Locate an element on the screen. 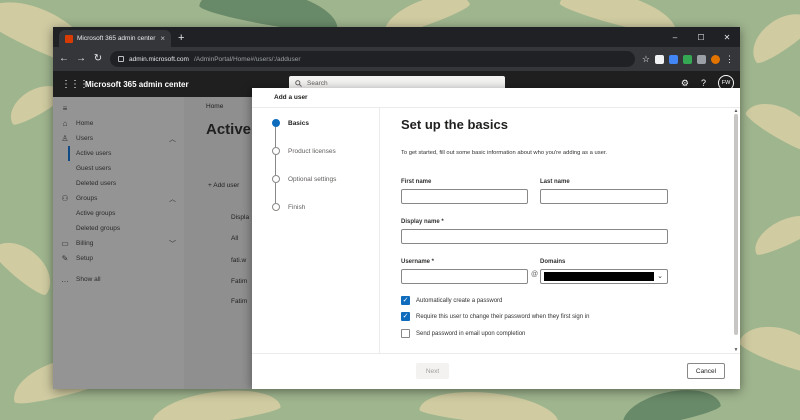  nav-show-all: … Show all is located at coordinates (118, 279).